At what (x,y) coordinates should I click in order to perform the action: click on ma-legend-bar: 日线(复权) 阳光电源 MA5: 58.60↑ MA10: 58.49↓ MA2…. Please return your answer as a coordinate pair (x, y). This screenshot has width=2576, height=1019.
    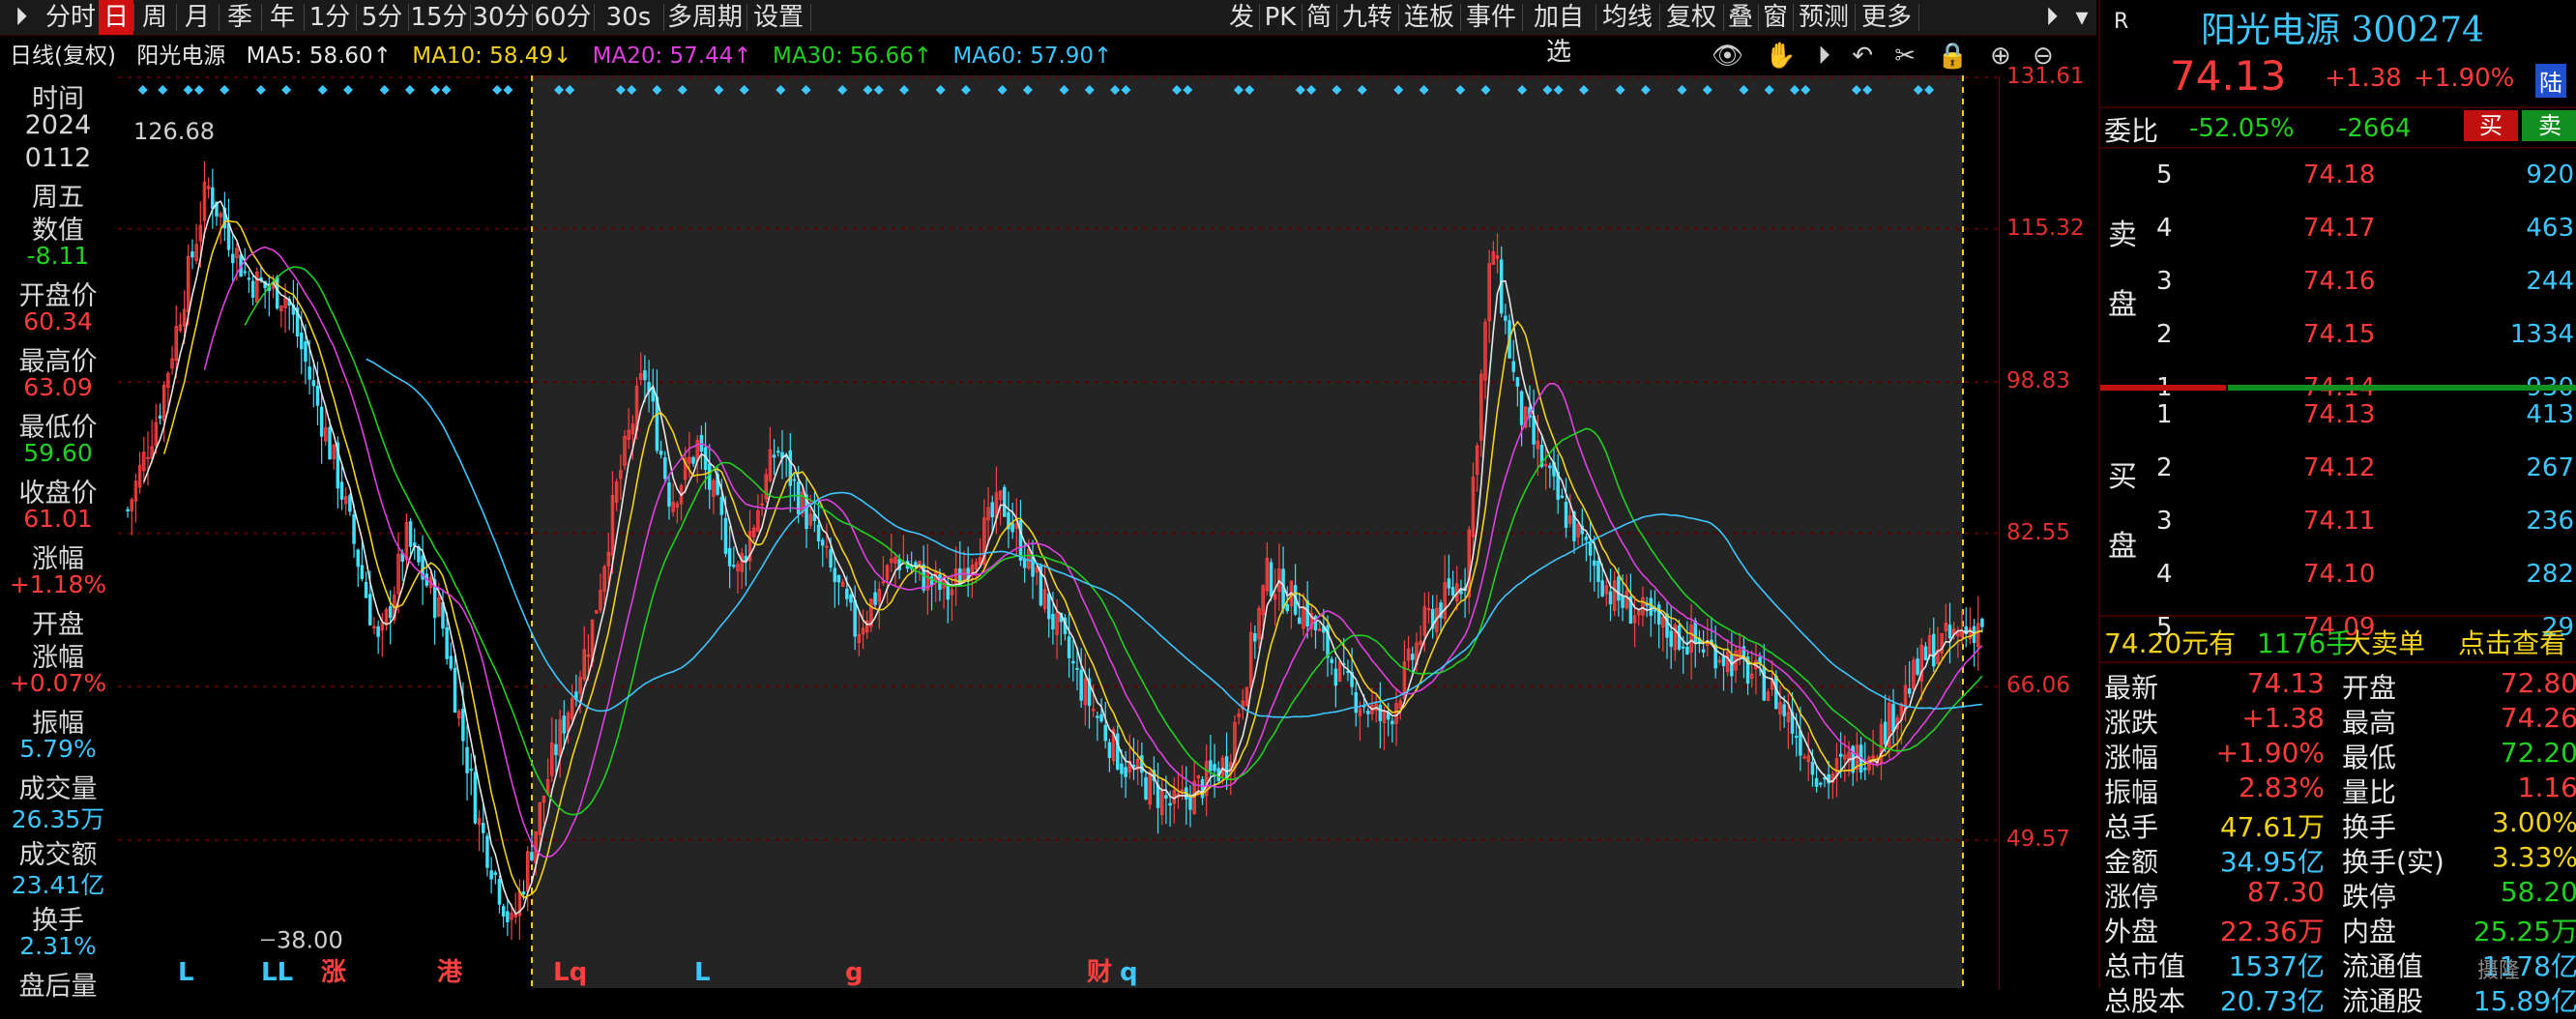
    Looking at the image, I should click on (1048, 56).